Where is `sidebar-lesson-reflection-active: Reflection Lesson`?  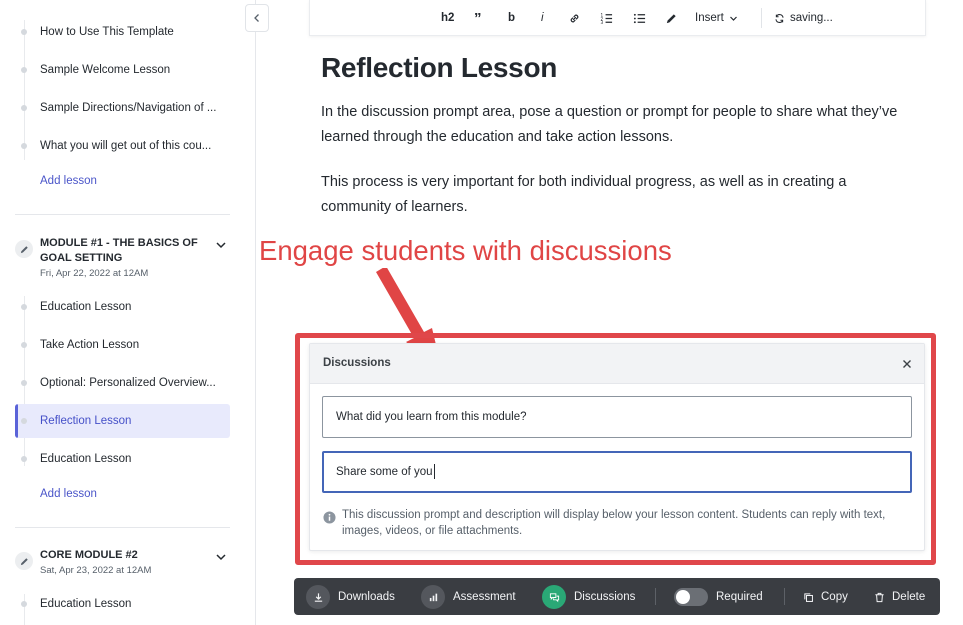
sidebar-lesson-reflection-active: Reflection Lesson is located at coordinates (122, 421).